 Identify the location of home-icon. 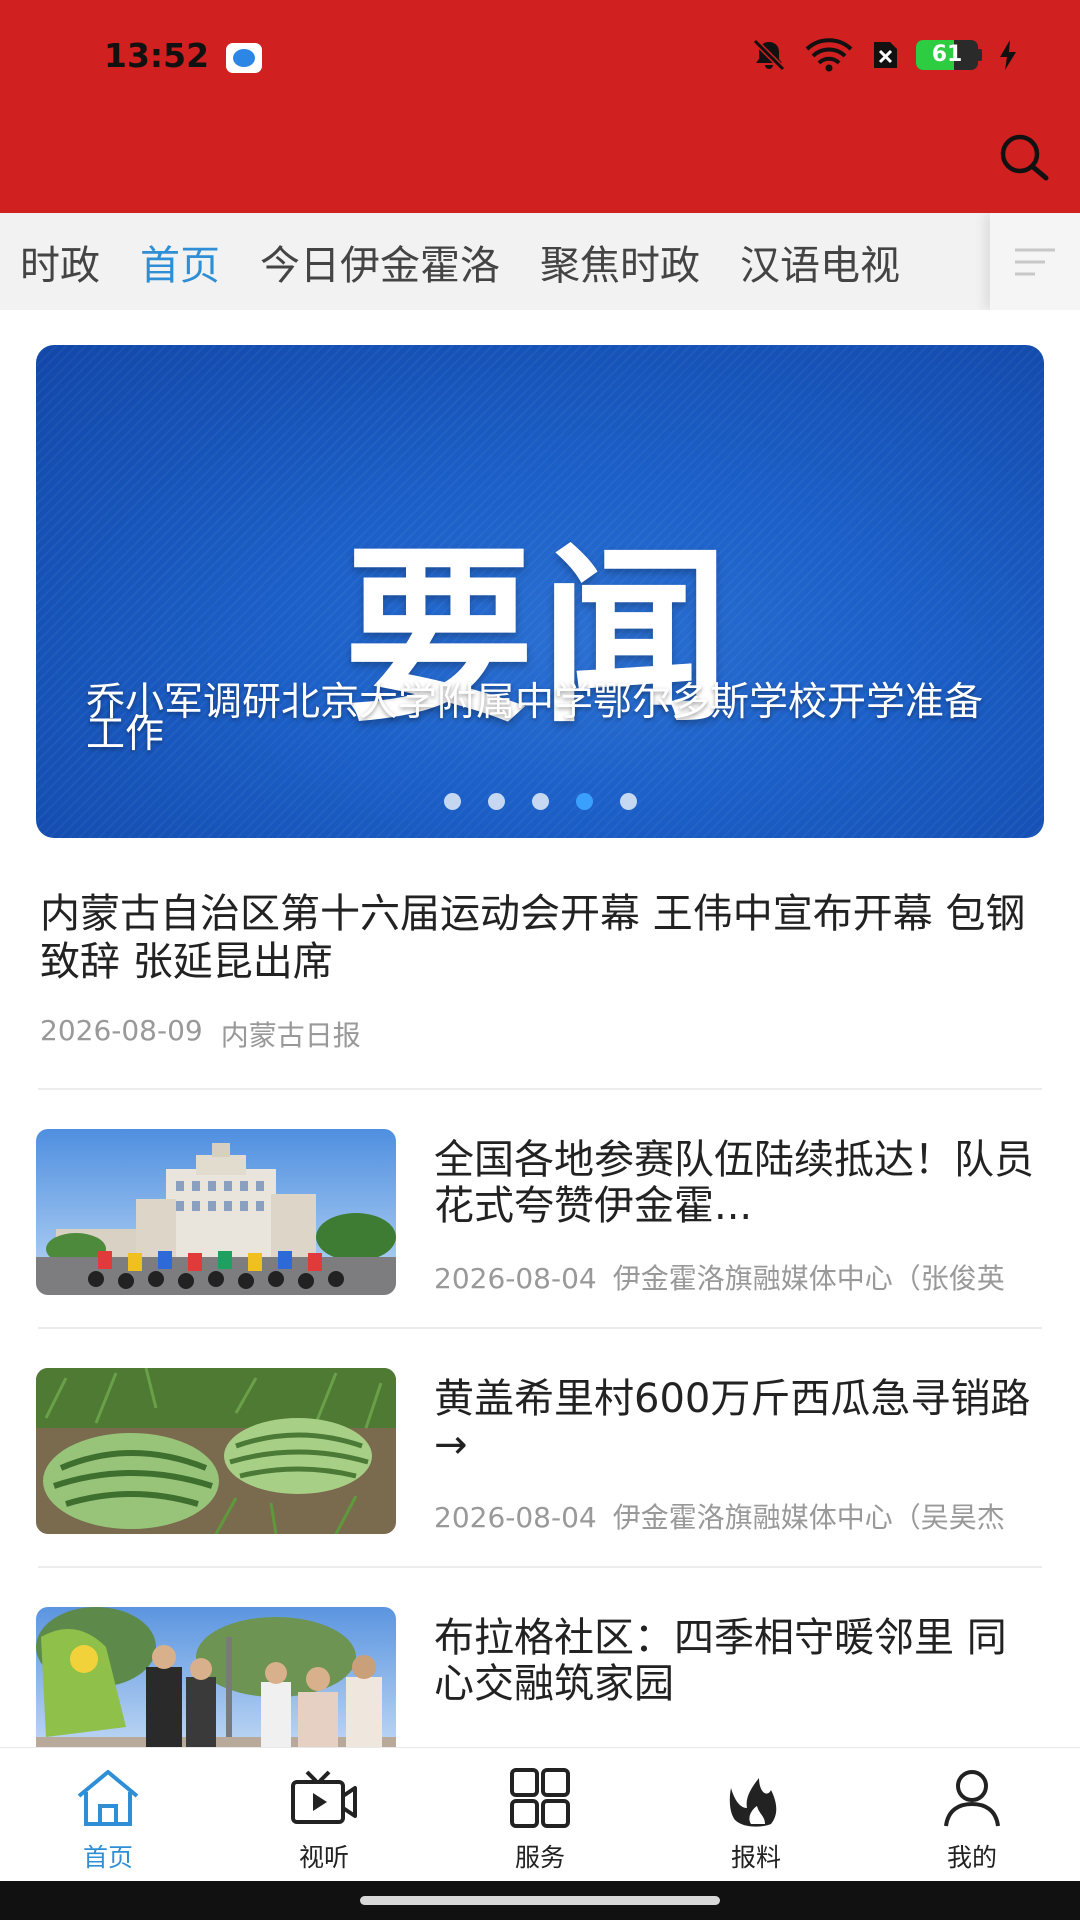
(108, 1798).